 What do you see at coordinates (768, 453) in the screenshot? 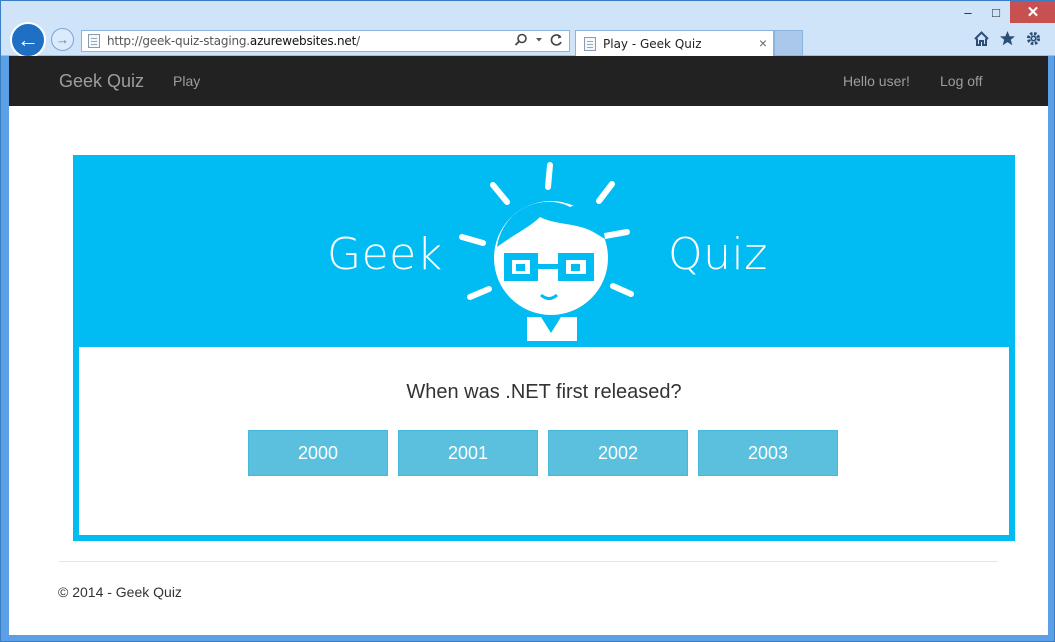
I see `answer-button-4: 2003` at bounding box center [768, 453].